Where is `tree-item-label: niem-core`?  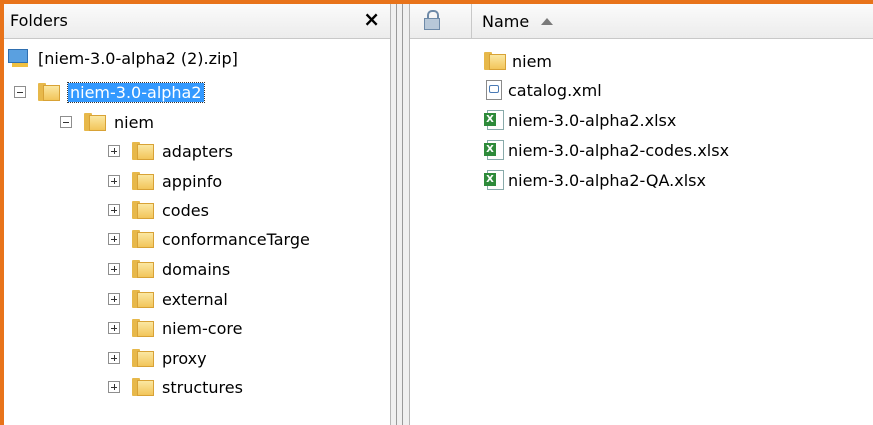 tree-item-label: niem-core is located at coordinates (202, 328).